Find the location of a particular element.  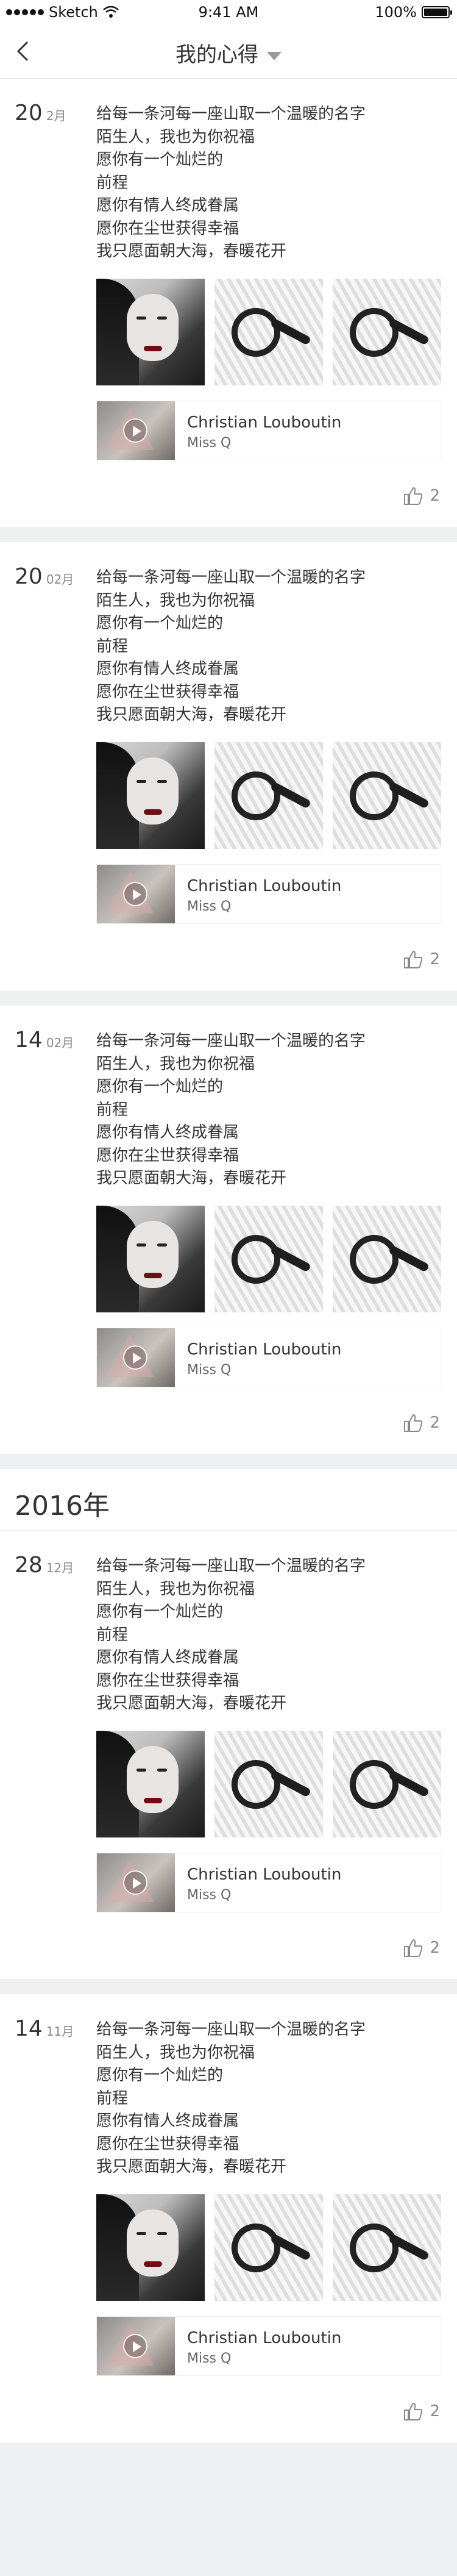

page-title: 我的心得 is located at coordinates (216, 55).